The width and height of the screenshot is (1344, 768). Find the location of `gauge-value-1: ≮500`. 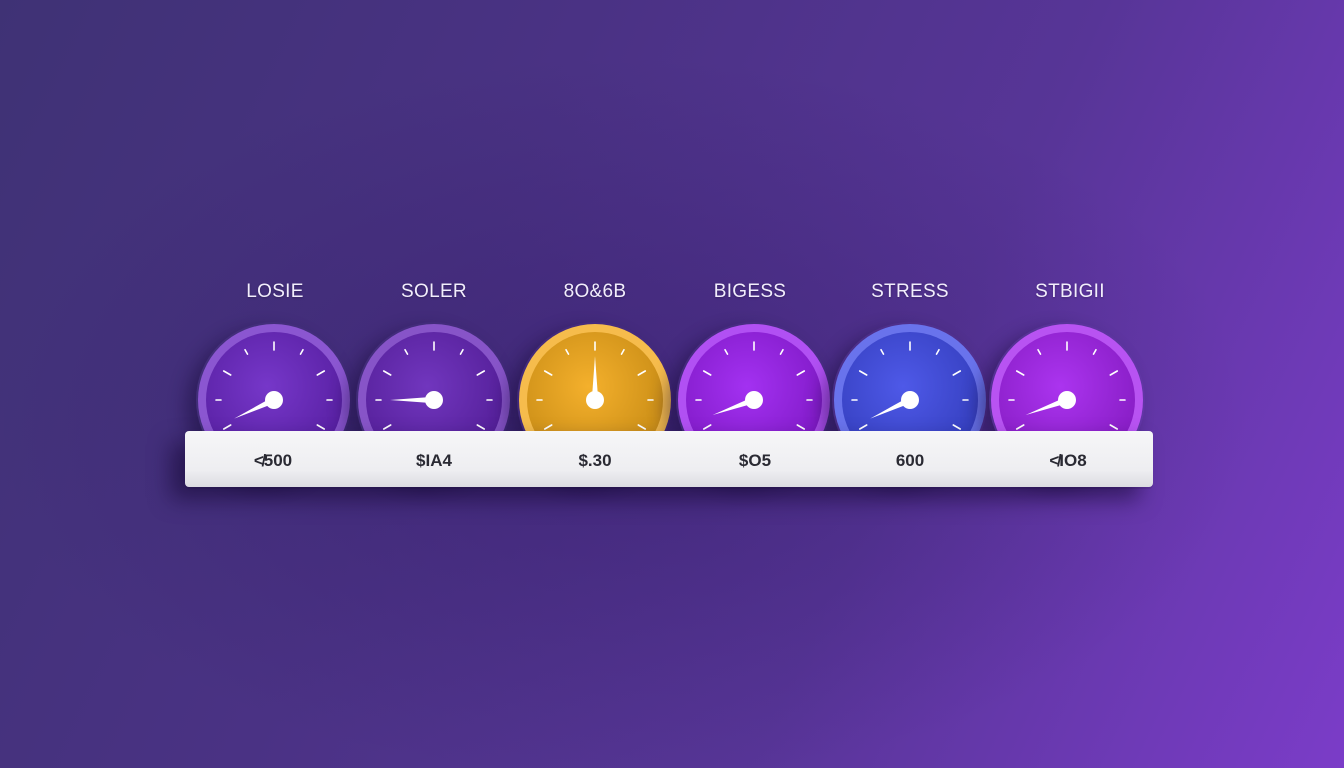

gauge-value-1: ≮500 is located at coordinates (273, 460).